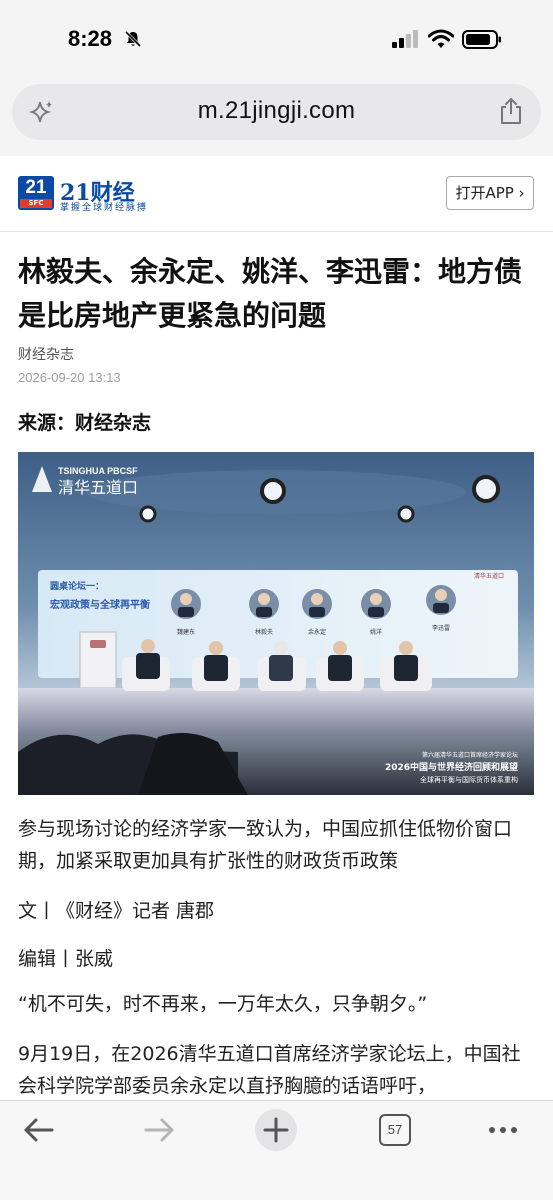  What do you see at coordinates (490, 193) in the screenshot?
I see `open-app-button: 打开APP ›` at bounding box center [490, 193].